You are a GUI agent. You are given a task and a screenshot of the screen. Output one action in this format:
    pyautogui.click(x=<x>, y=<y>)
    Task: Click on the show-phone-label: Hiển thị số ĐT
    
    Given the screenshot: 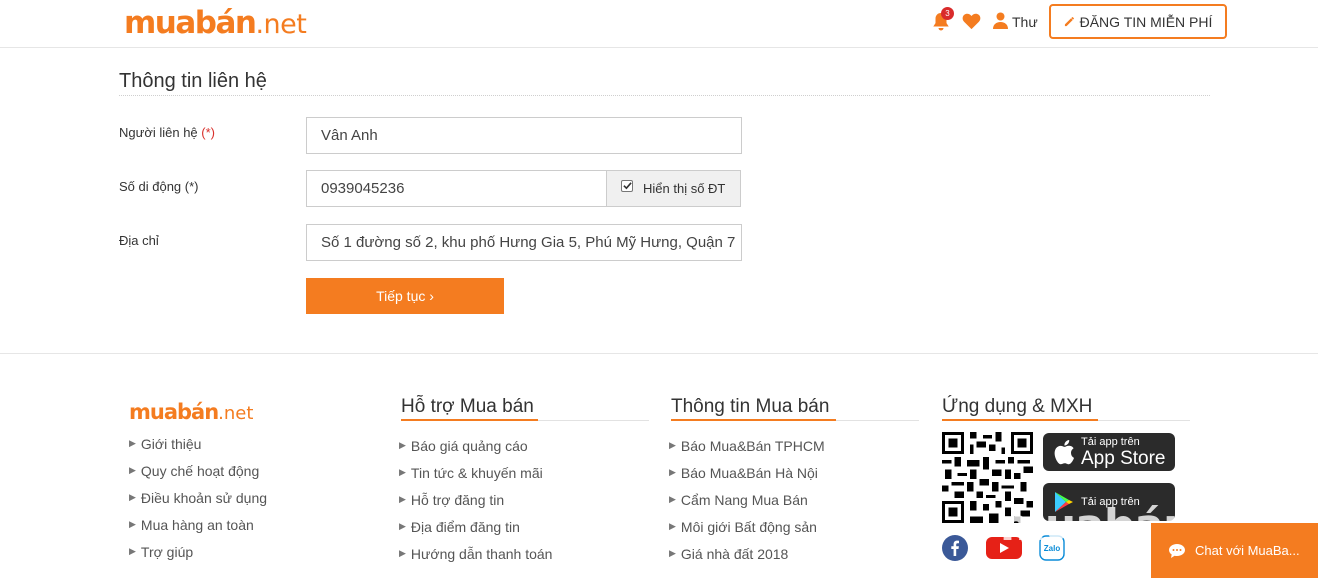 What is the action you would take?
    pyautogui.click(x=684, y=188)
    